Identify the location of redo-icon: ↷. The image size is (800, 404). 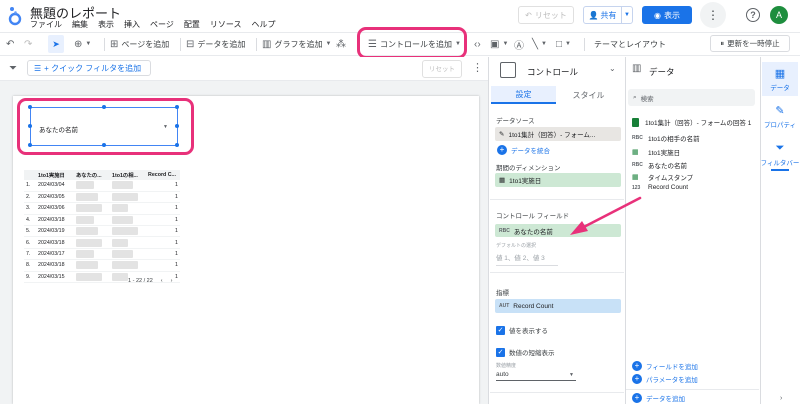
(28, 44).